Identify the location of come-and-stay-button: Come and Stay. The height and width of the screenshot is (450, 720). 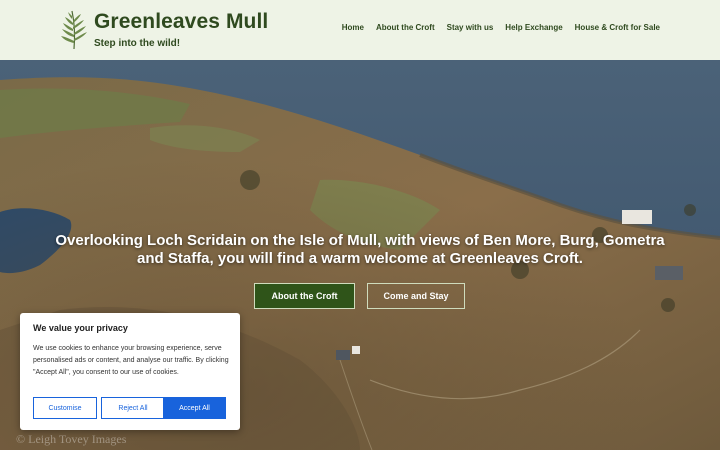
(416, 296).